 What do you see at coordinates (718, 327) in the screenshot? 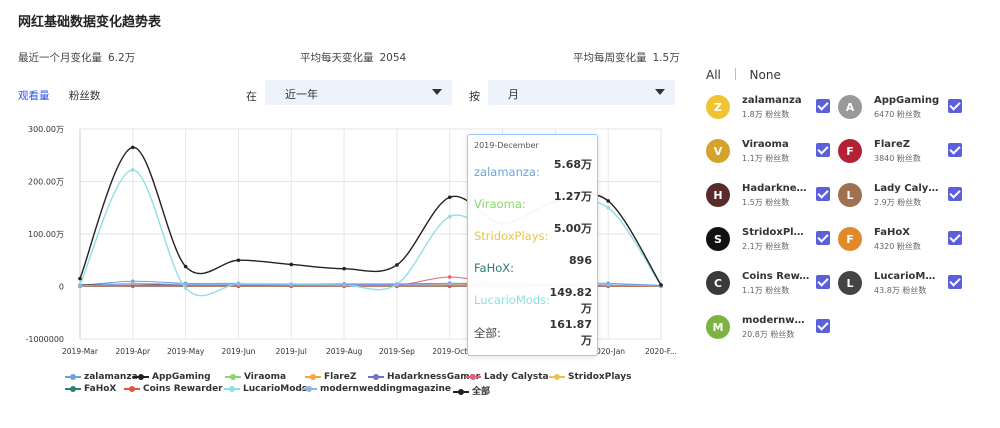
I see `avatar: M` at bounding box center [718, 327].